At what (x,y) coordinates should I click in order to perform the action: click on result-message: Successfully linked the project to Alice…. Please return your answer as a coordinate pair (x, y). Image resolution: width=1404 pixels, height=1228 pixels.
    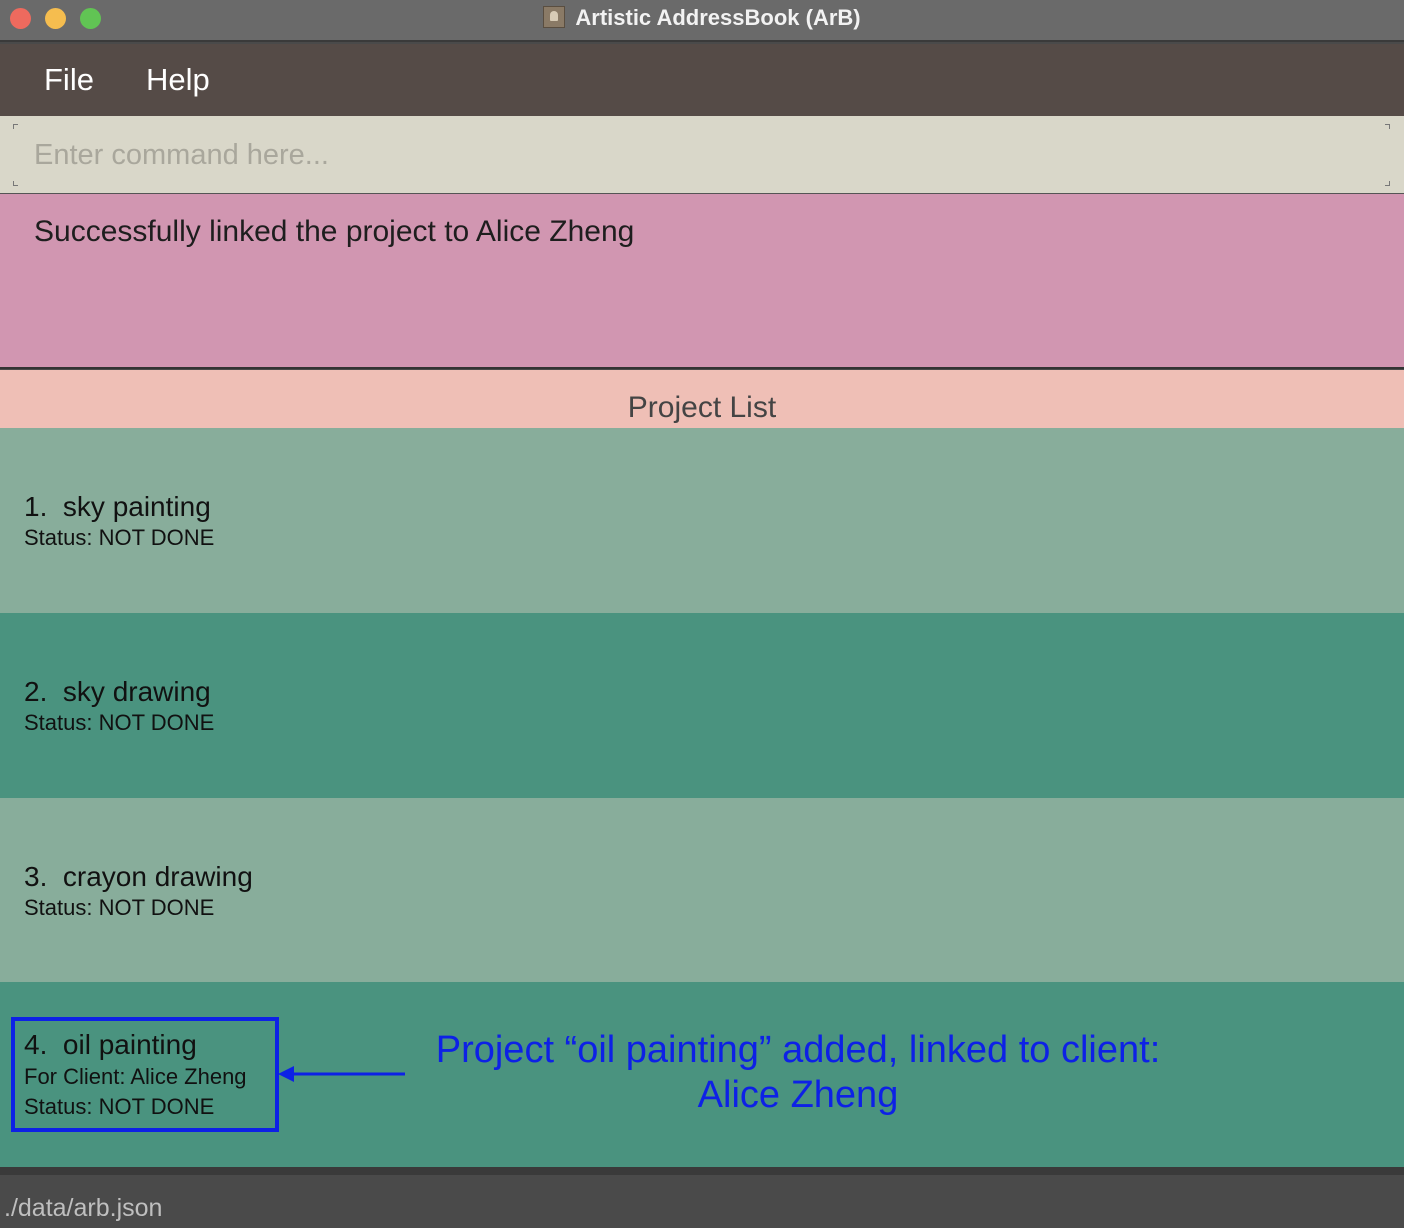
    Looking at the image, I should click on (334, 231).